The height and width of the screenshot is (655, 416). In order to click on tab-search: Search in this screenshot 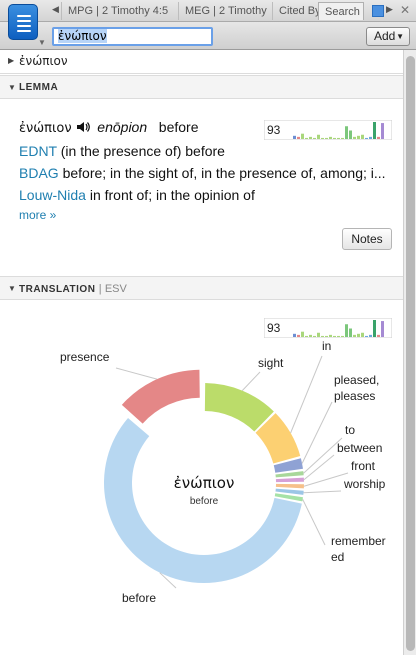, I will do `click(341, 11)`.